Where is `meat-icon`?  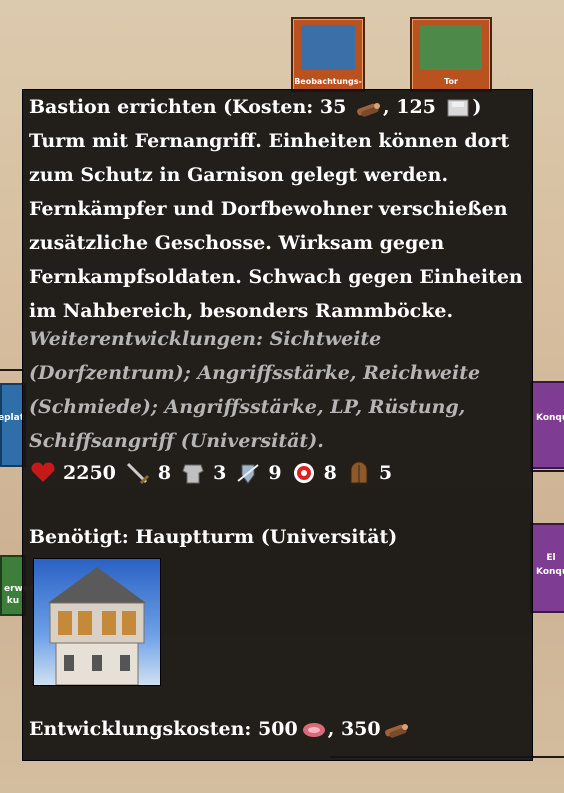 meat-icon is located at coordinates (313, 730).